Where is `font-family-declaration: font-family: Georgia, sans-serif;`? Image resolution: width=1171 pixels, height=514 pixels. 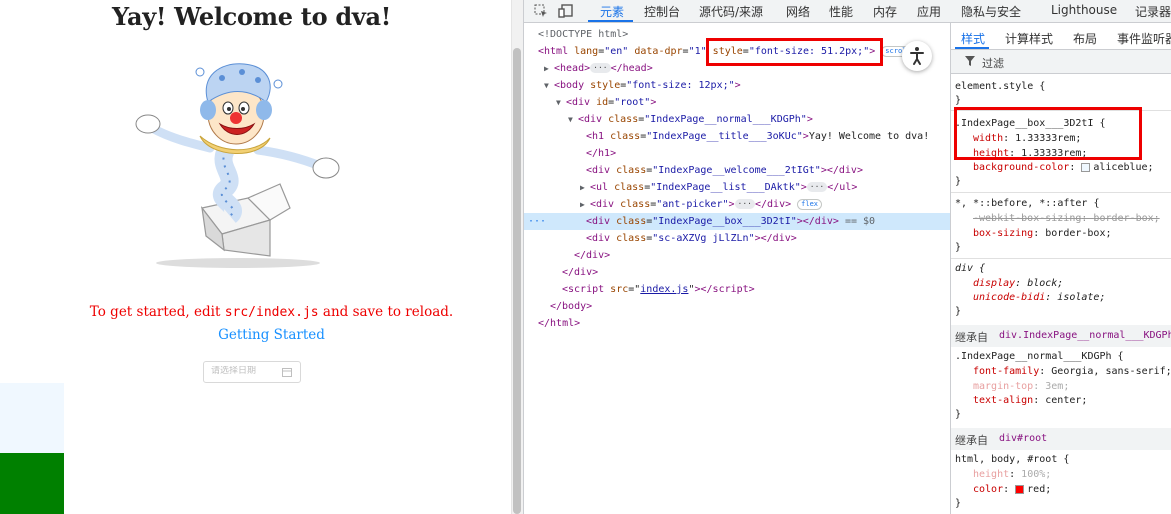 font-family-declaration: font-family: Georgia, sans-serif; is located at coordinates (1072, 372).